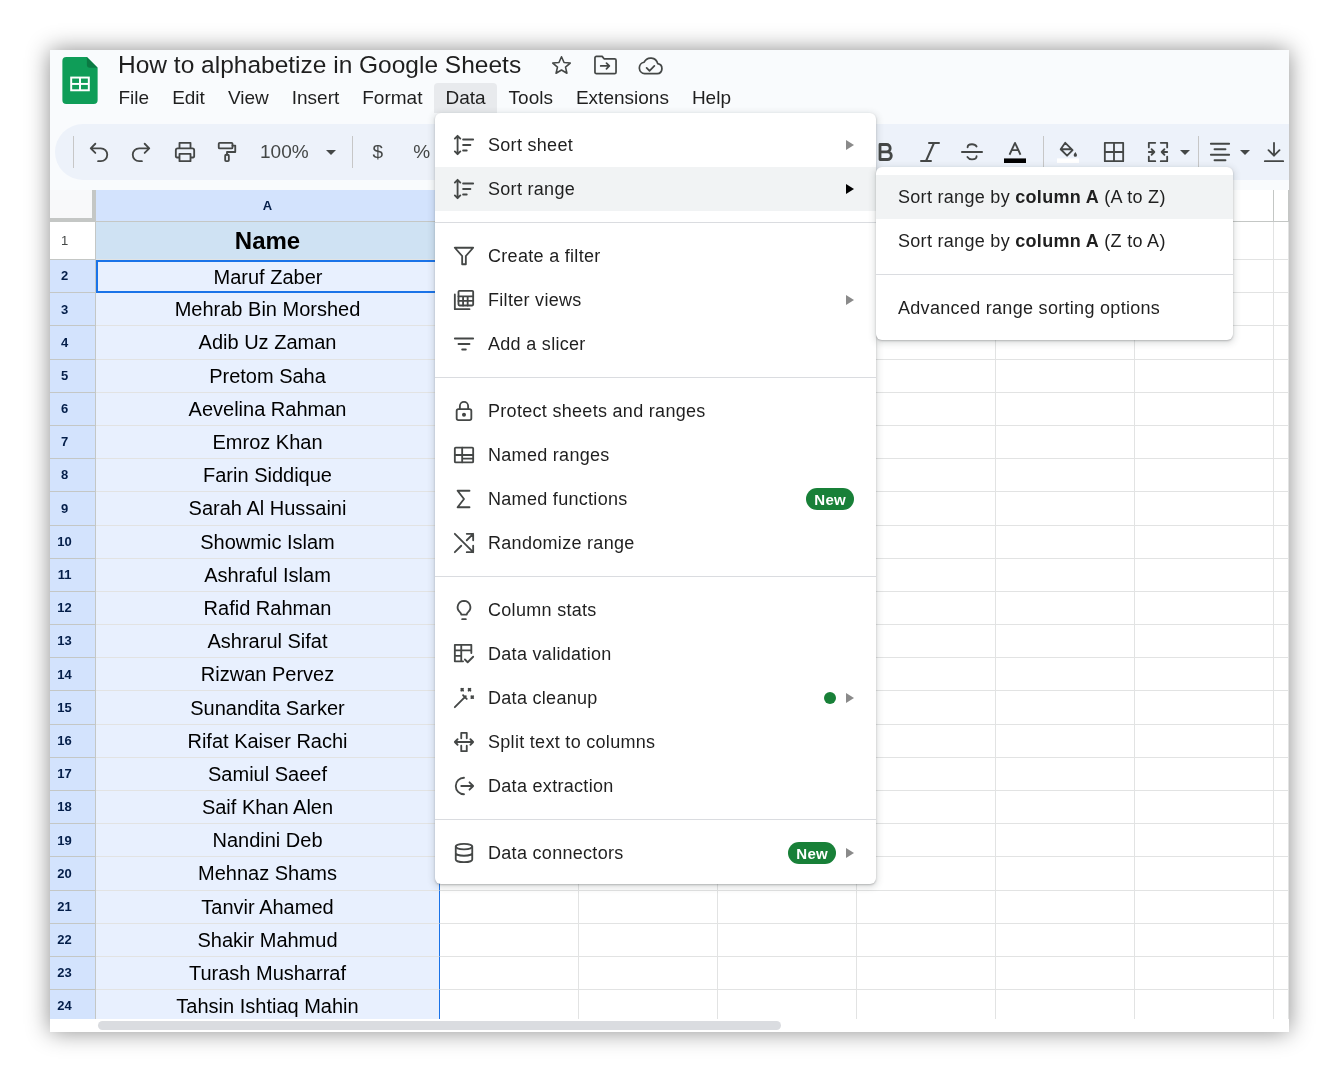 The height and width of the screenshot is (1082, 1339). Describe the element at coordinates (73, 642) in the screenshot. I see `row-header: 13` at that location.